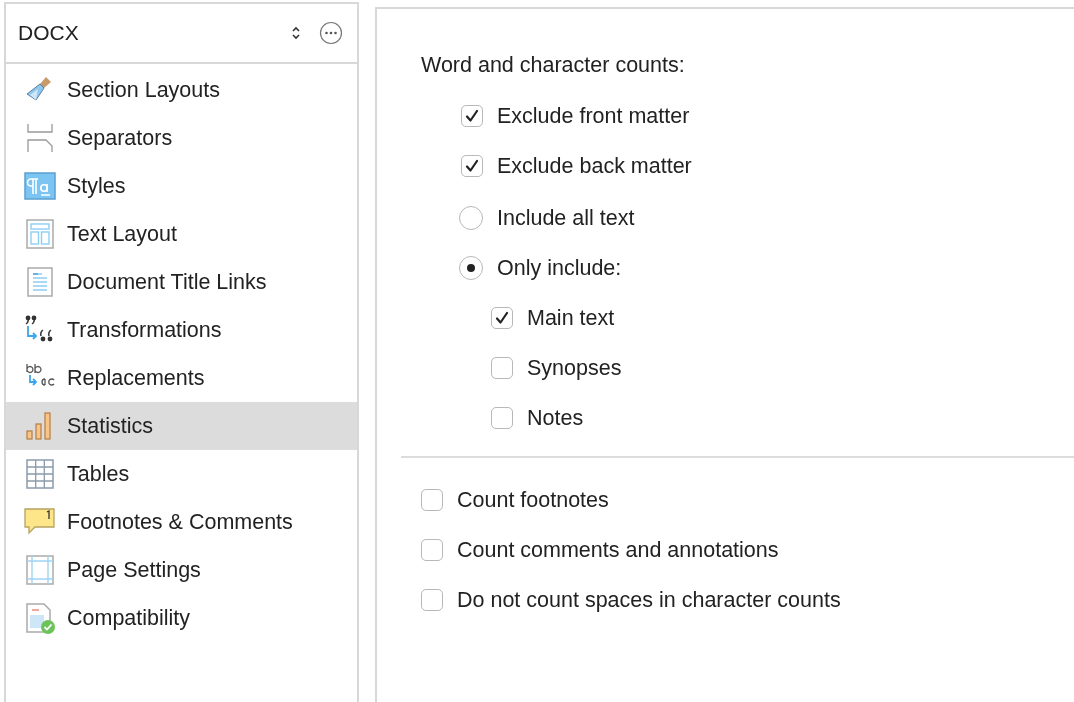 The width and height of the screenshot is (1074, 702). Describe the element at coordinates (593, 116) in the screenshot. I see `checkbox-label: Exclude front matter` at that location.